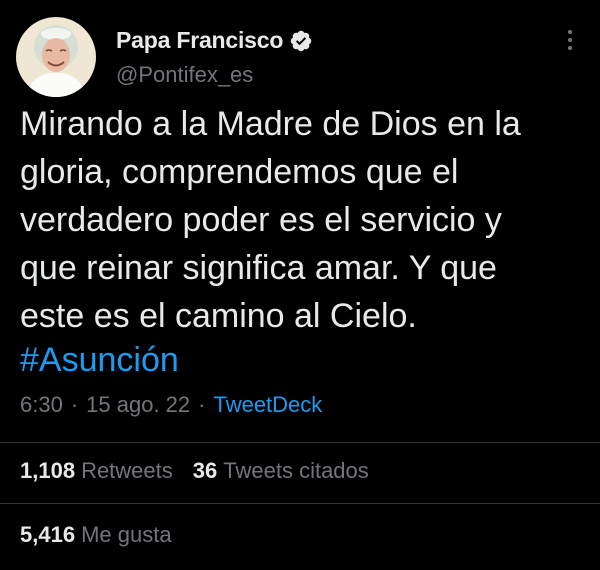  I want to click on tweet-source-link: TweetDeck, so click(267, 405).